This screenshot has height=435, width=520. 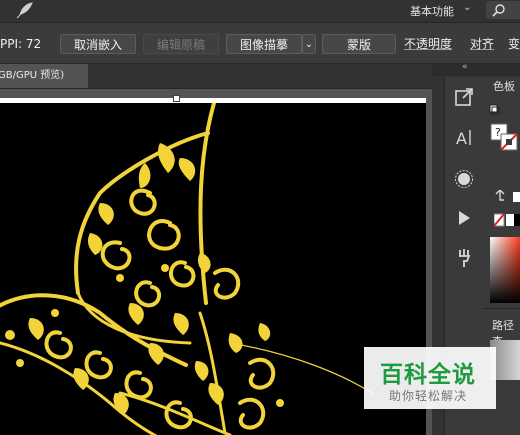 I want to click on application-bar: 基本功能 ⌄, so click(x=260, y=11).